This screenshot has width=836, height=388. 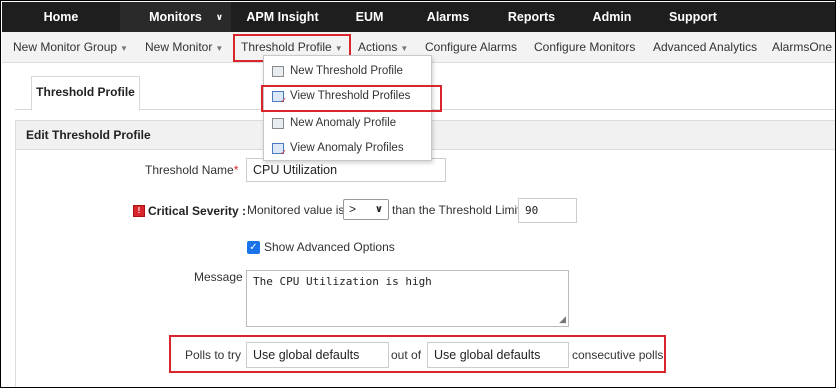 I want to click on sub-nav-alarmsone: AlarmsOne, so click(x=802, y=47).